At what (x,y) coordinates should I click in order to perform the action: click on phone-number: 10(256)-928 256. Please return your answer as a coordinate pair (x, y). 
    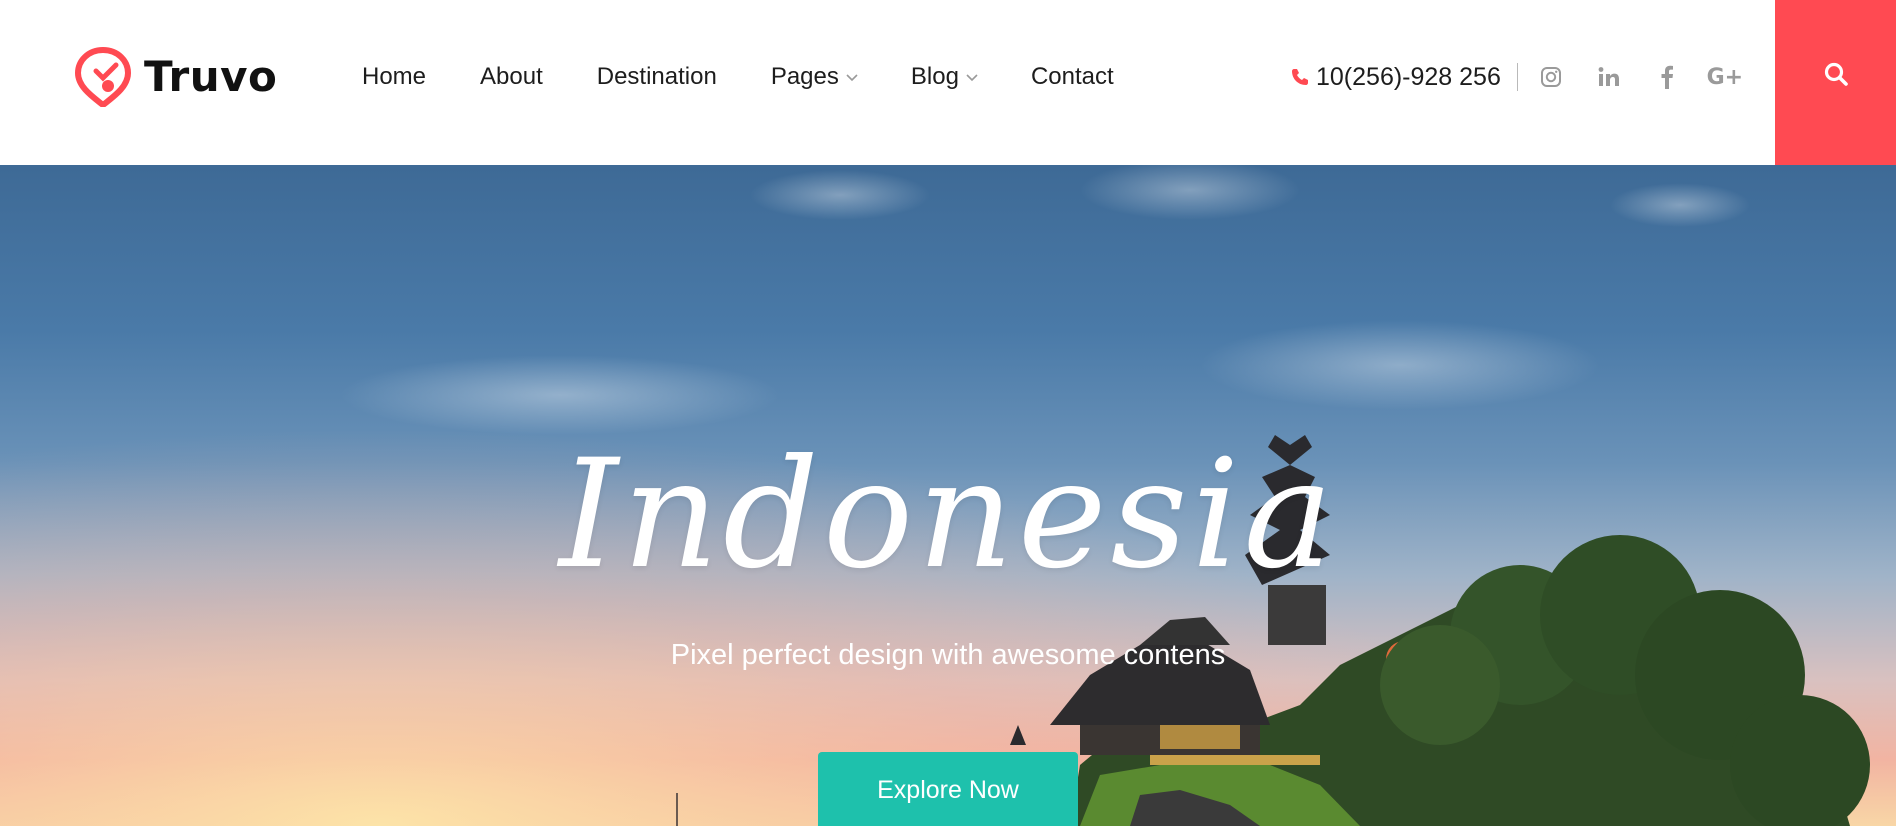
    Looking at the image, I should click on (1408, 77).